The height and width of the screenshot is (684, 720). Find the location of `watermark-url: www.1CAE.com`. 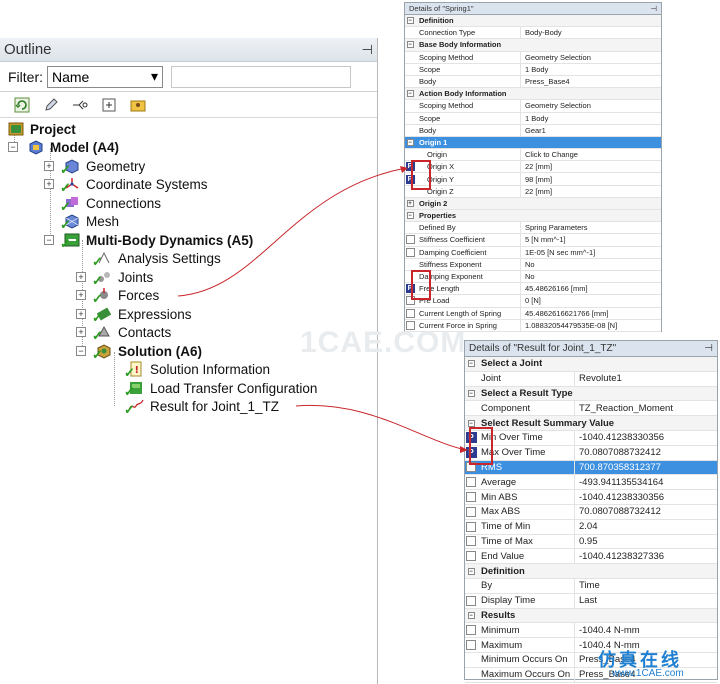

watermark-url: www.1CAE.com is located at coordinates (648, 673).